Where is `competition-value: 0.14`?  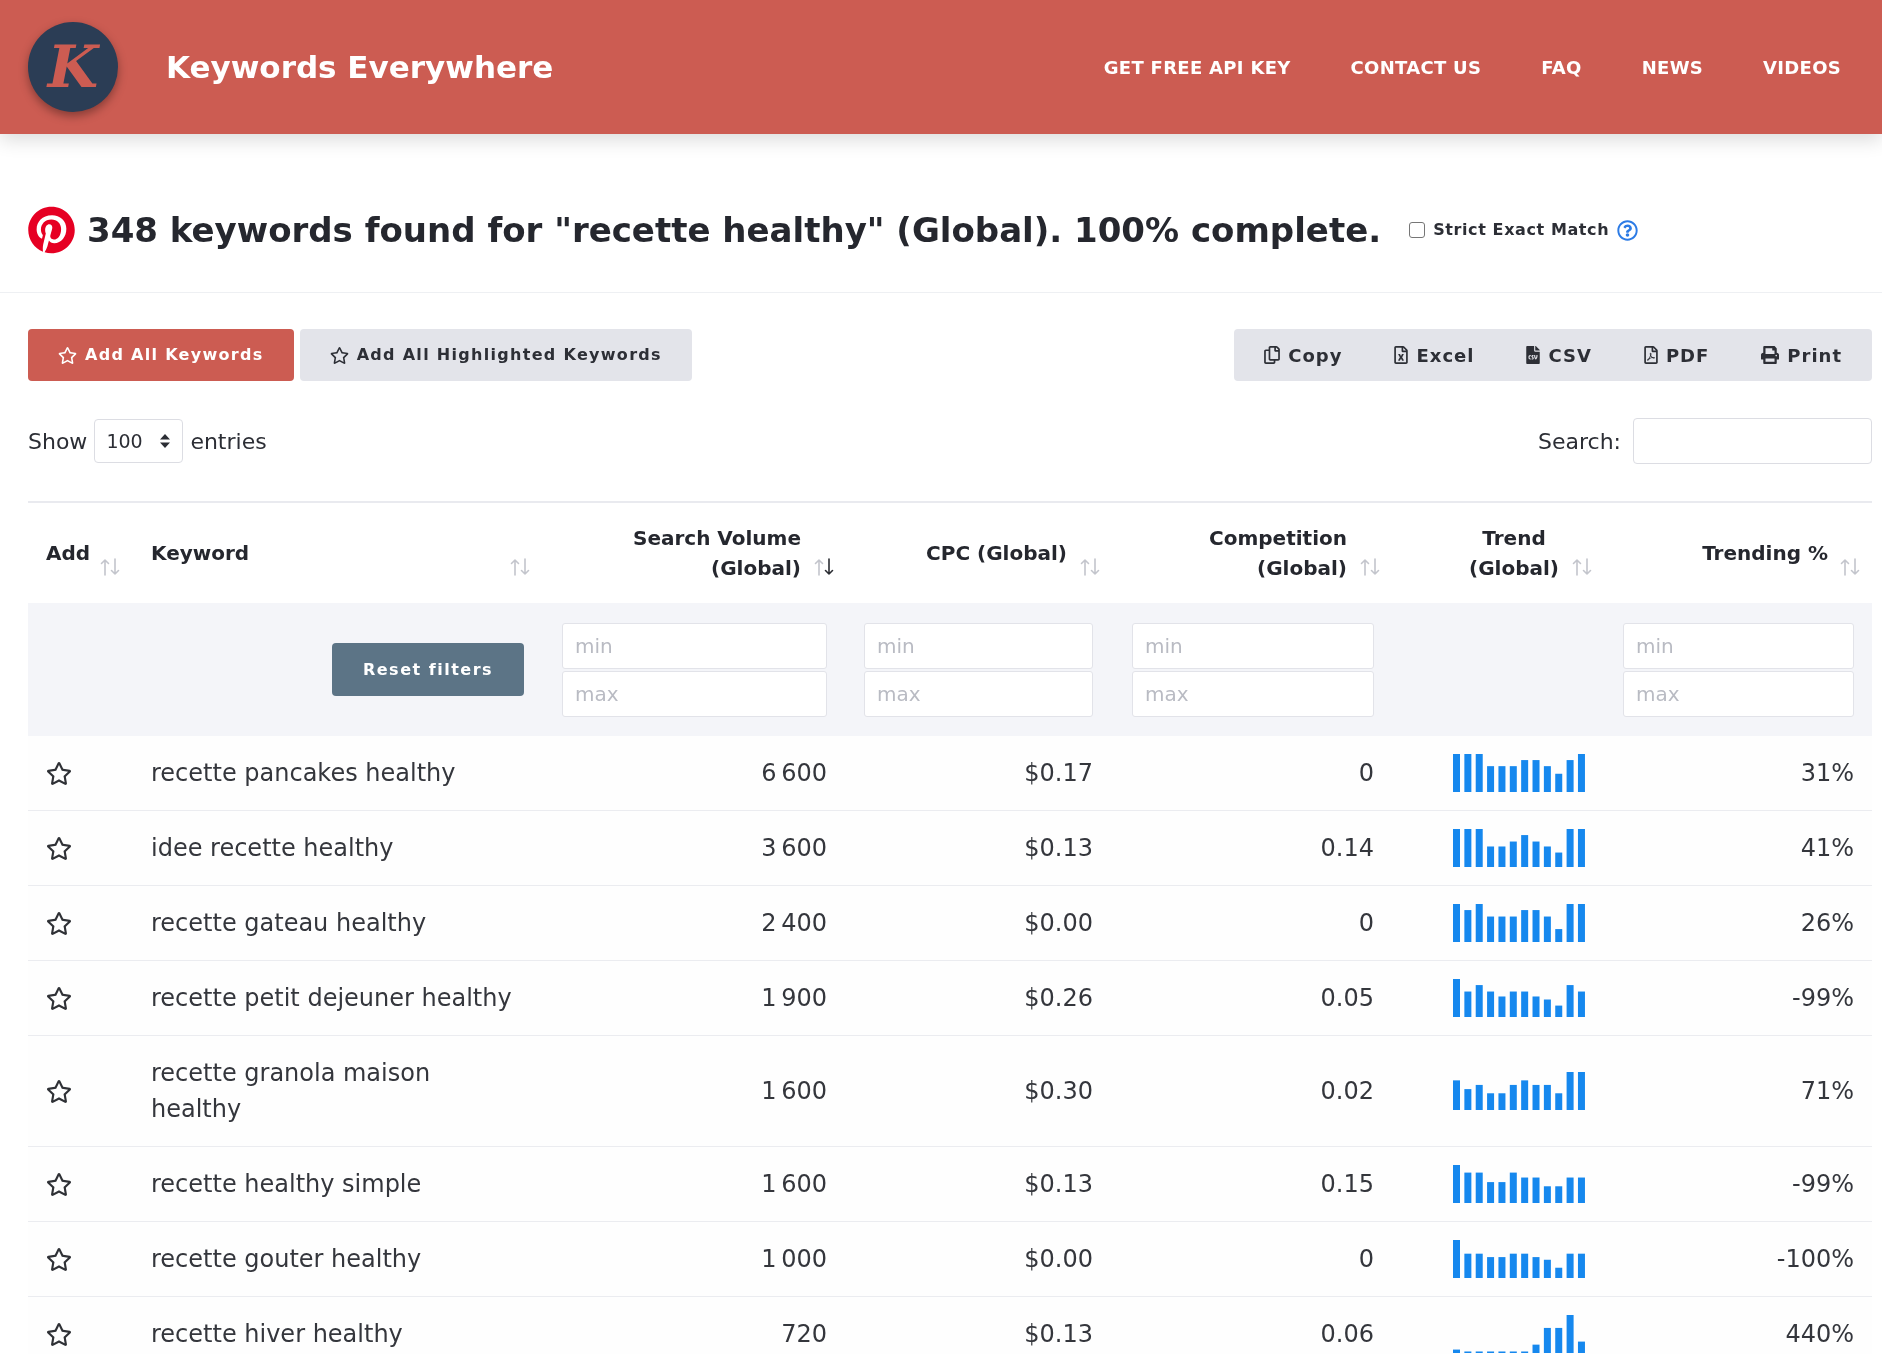 competition-value: 0.14 is located at coordinates (1347, 848).